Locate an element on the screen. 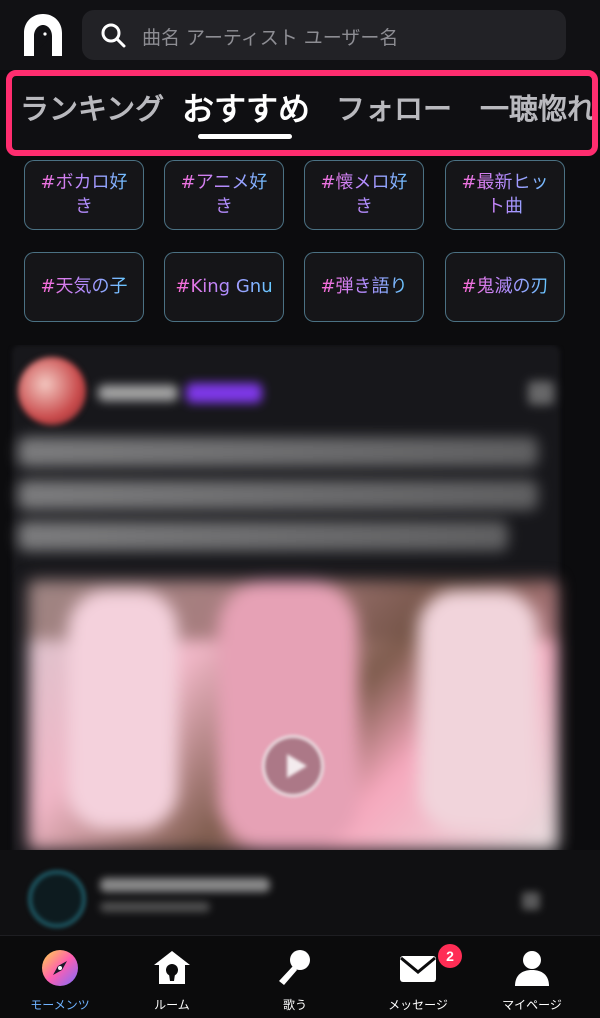  nav-mypage: マイページ is located at coordinates (532, 977).